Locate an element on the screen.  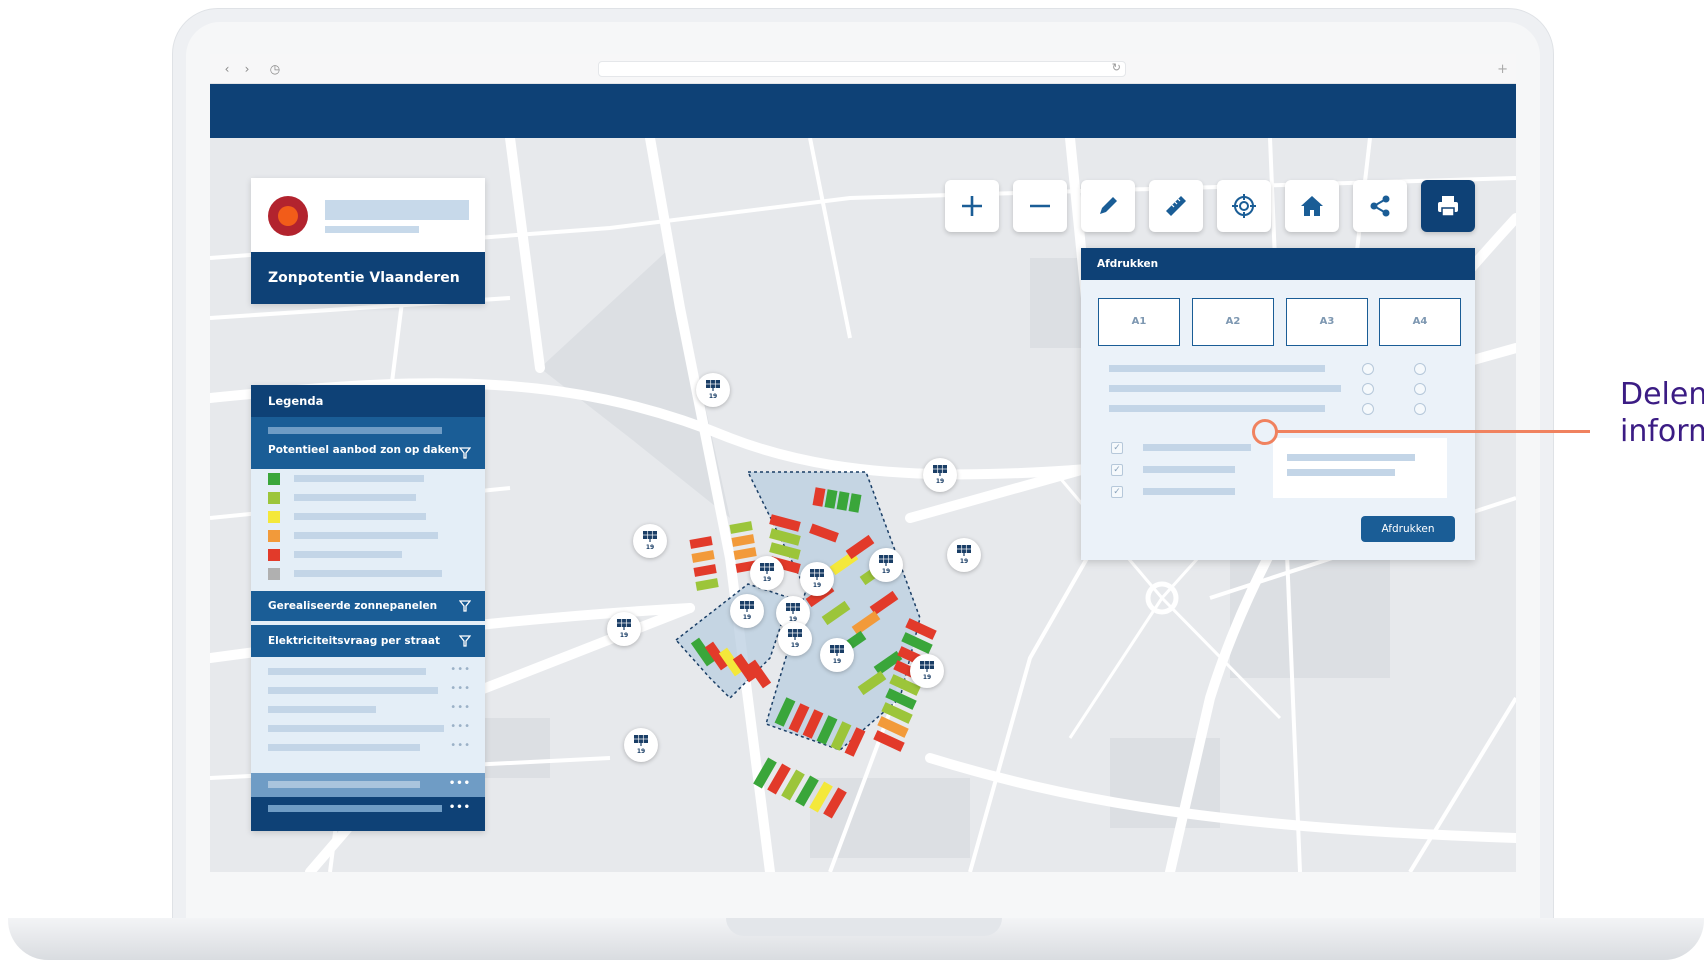
home-button is located at coordinates (1312, 206).